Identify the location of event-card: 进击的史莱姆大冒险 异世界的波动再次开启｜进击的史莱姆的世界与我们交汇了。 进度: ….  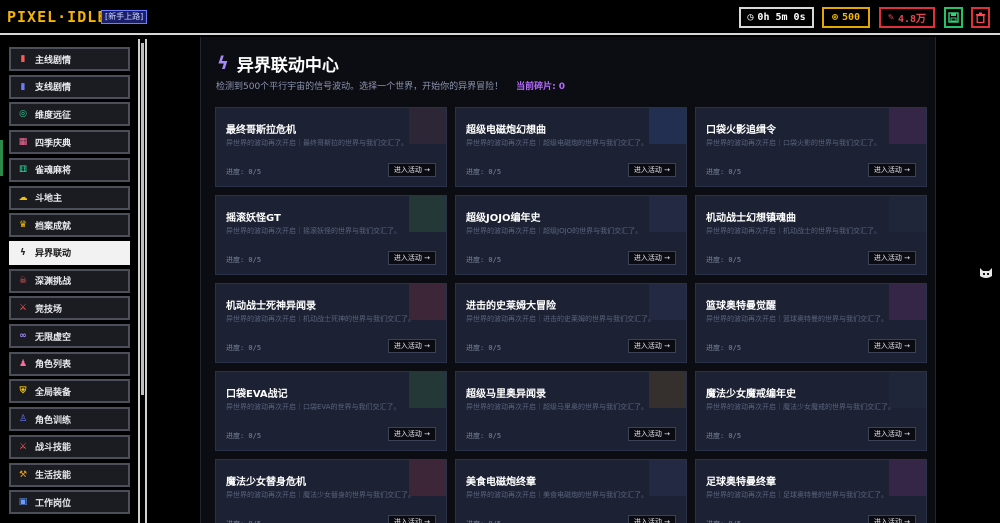
(571, 323).